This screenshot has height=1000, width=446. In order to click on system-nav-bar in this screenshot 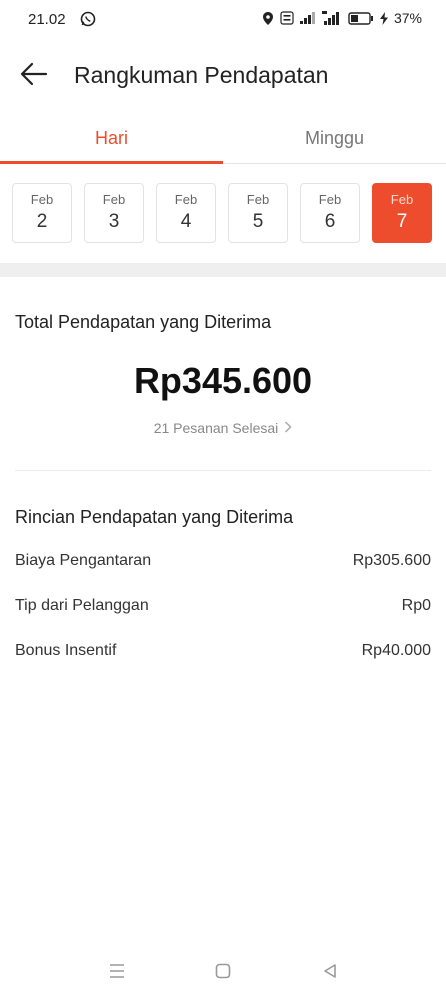, I will do `click(223, 973)`.